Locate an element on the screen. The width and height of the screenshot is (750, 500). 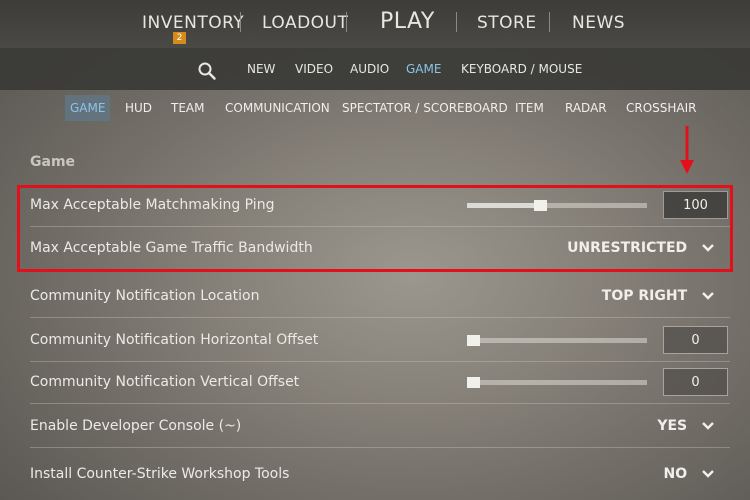
setting-label: Community Notification Horizontal Offset is located at coordinates (174, 340).